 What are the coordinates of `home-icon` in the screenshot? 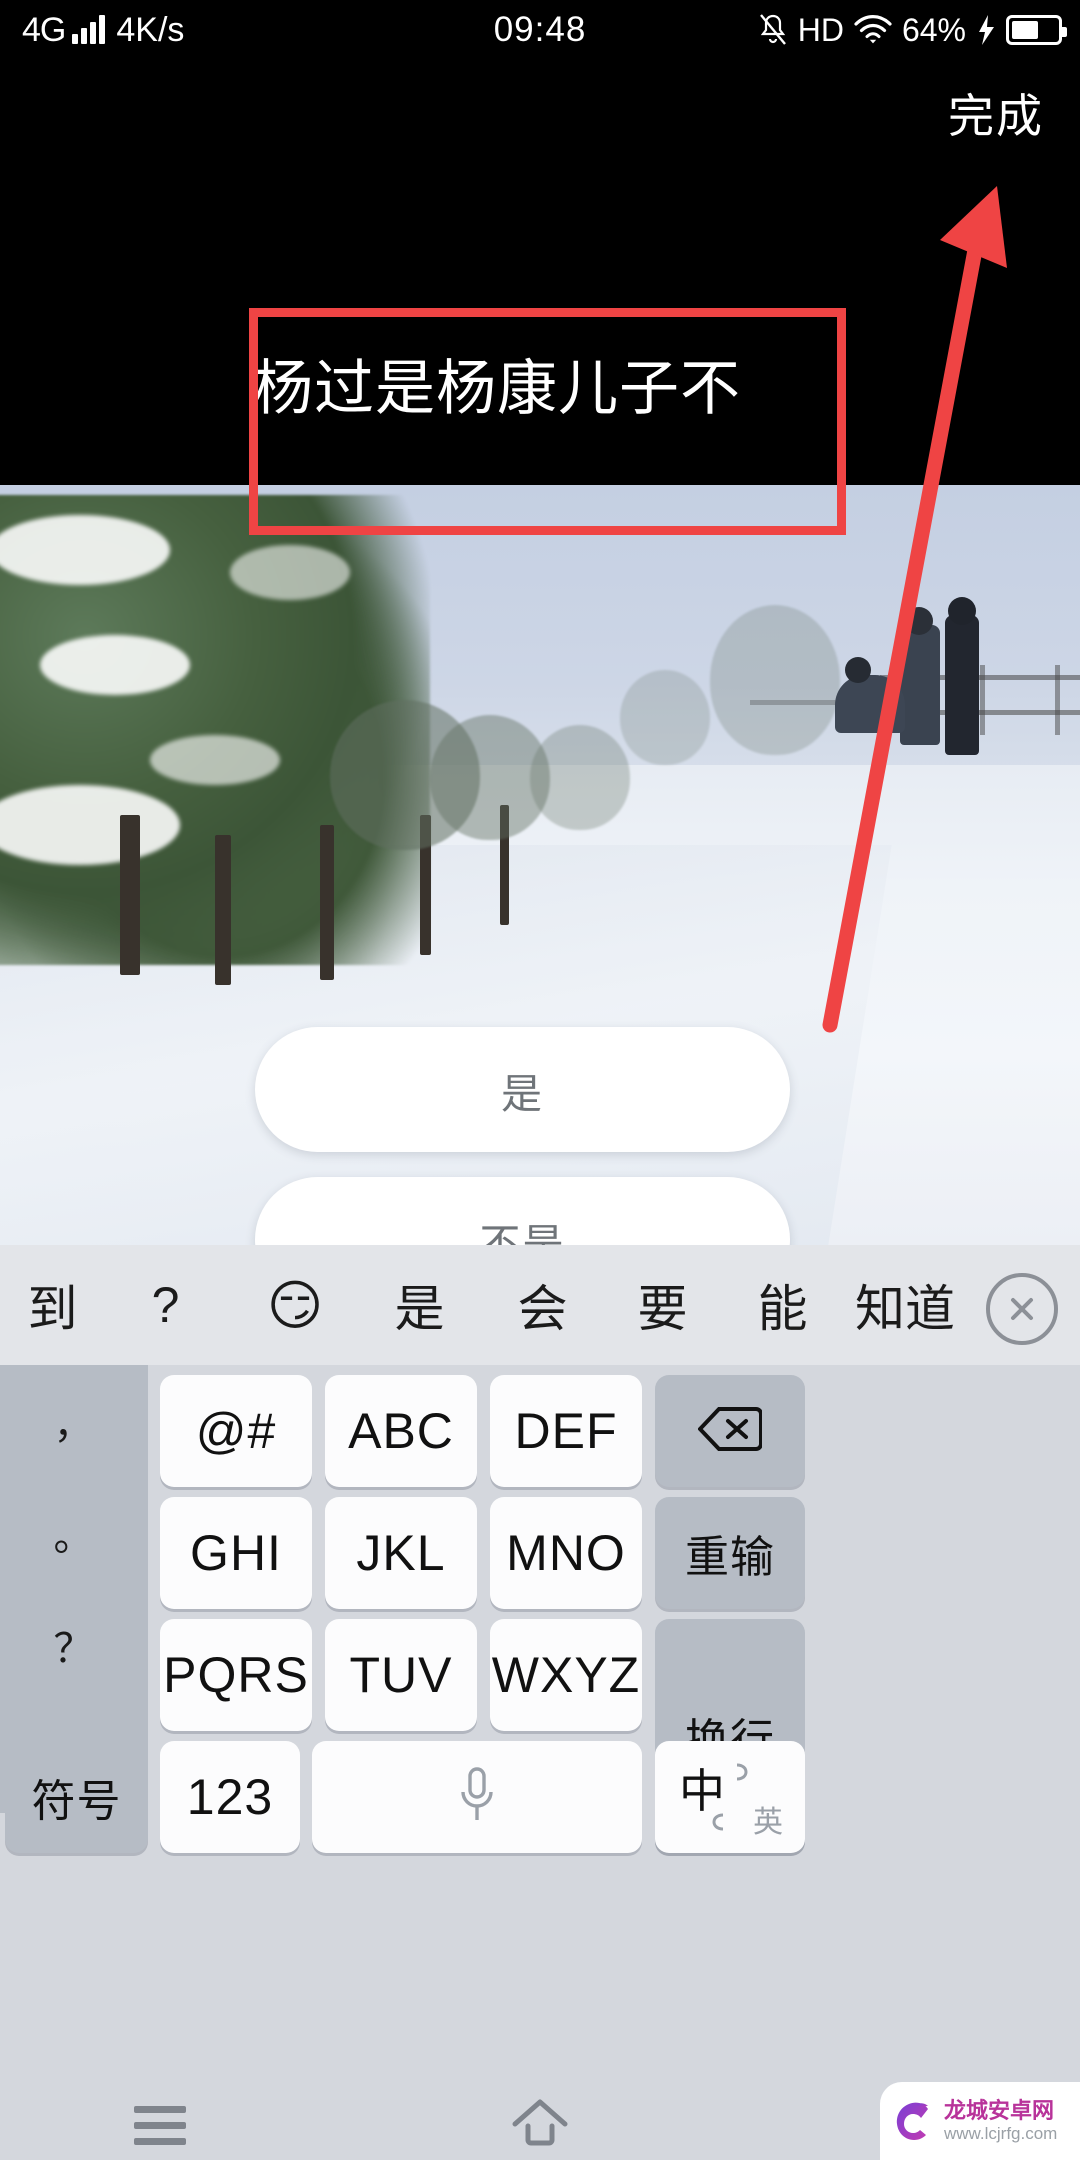 It's located at (540, 2125).